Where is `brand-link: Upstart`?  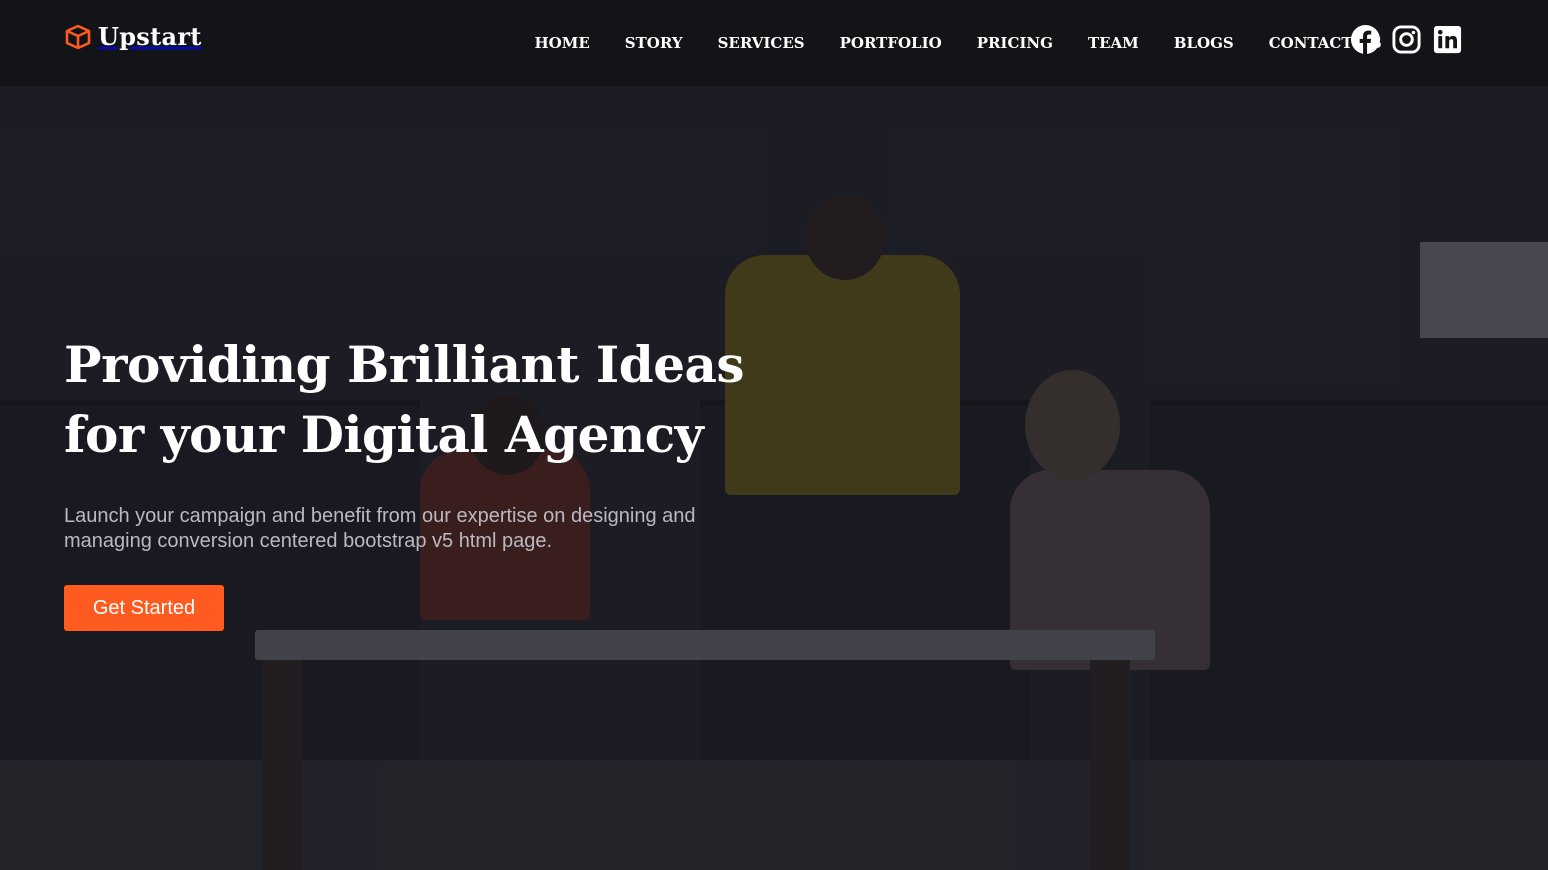
brand-link: Upstart is located at coordinates (133, 36).